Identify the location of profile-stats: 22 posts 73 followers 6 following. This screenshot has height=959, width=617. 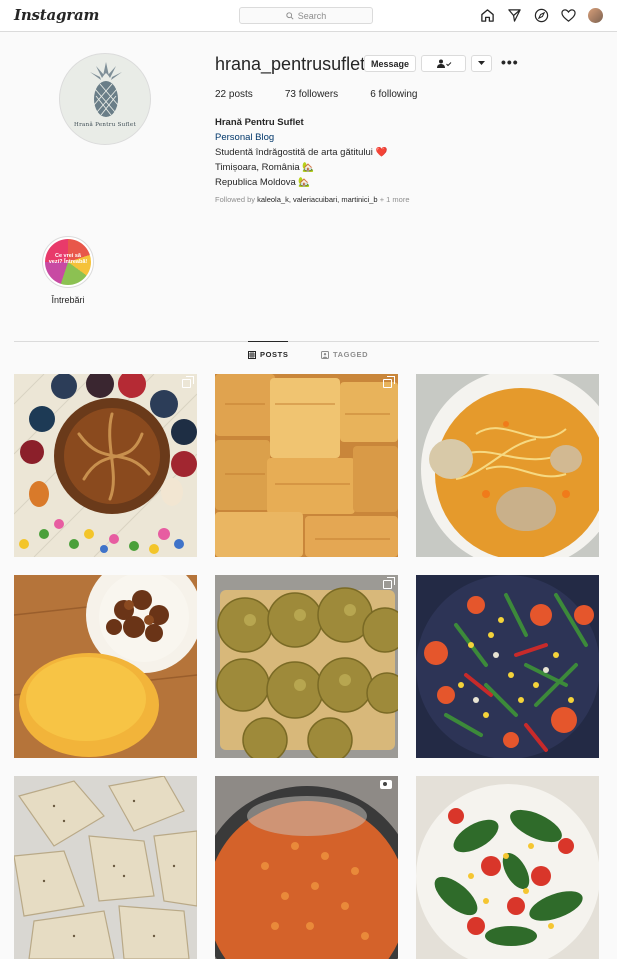
(332, 94).